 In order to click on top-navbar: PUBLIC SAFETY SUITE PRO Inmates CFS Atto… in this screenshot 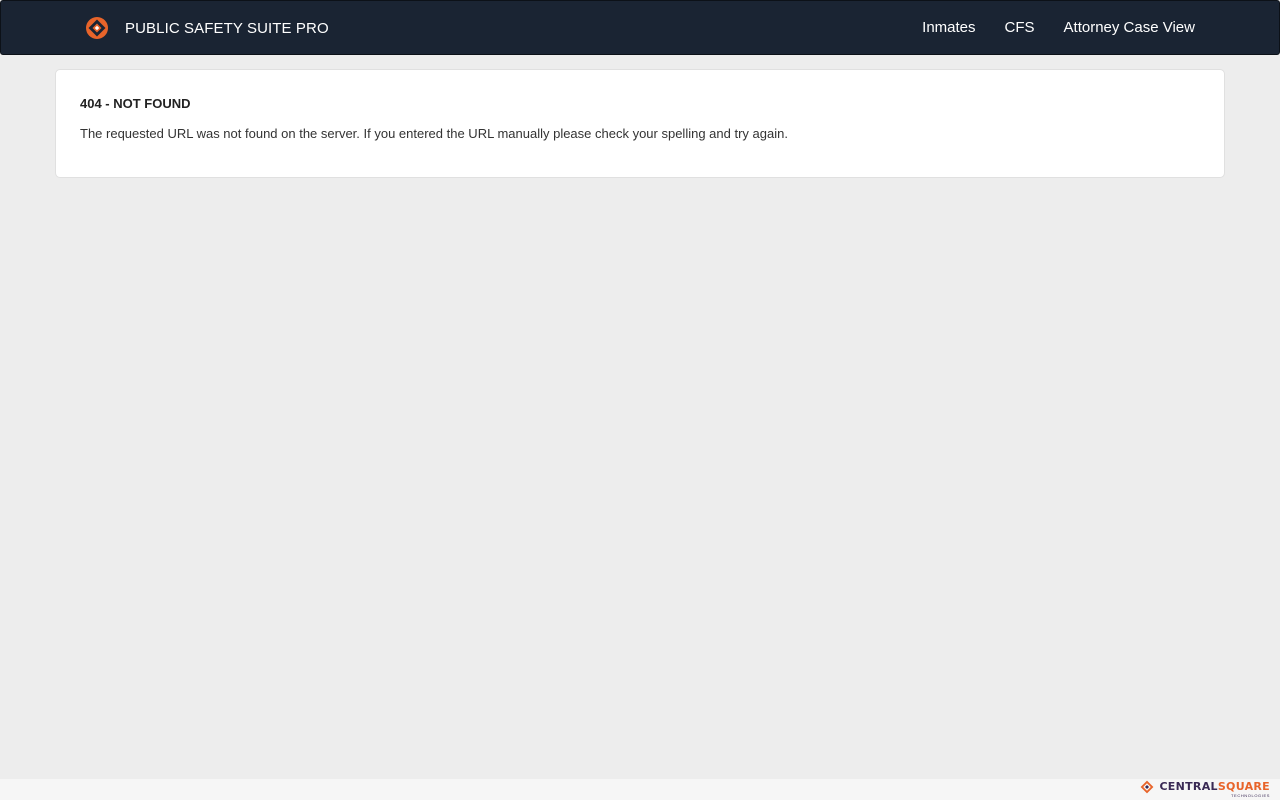, I will do `click(640, 27)`.